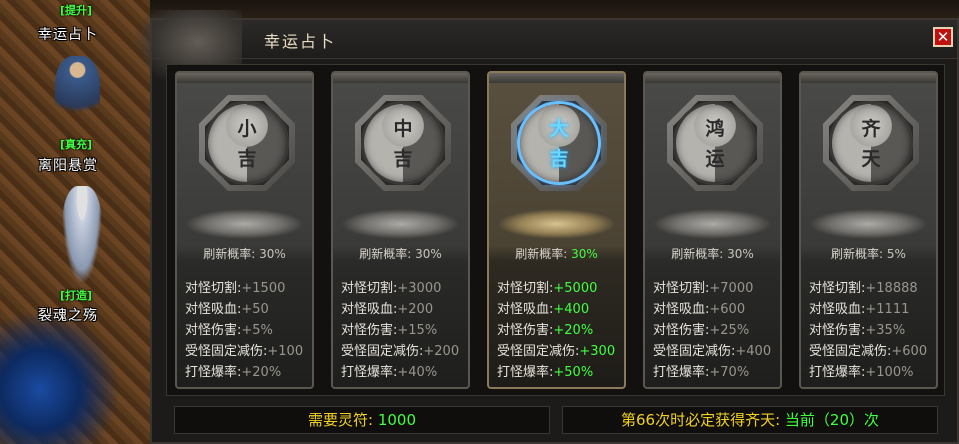  Describe the element at coordinates (889, 372) in the screenshot. I see `stat-value: +100%` at that location.